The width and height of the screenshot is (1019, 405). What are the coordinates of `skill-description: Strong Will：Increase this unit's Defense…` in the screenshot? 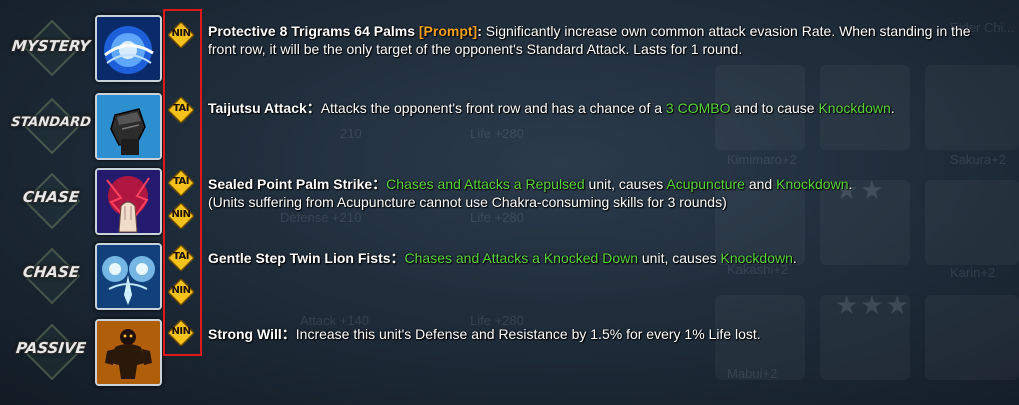 It's located at (484, 334).